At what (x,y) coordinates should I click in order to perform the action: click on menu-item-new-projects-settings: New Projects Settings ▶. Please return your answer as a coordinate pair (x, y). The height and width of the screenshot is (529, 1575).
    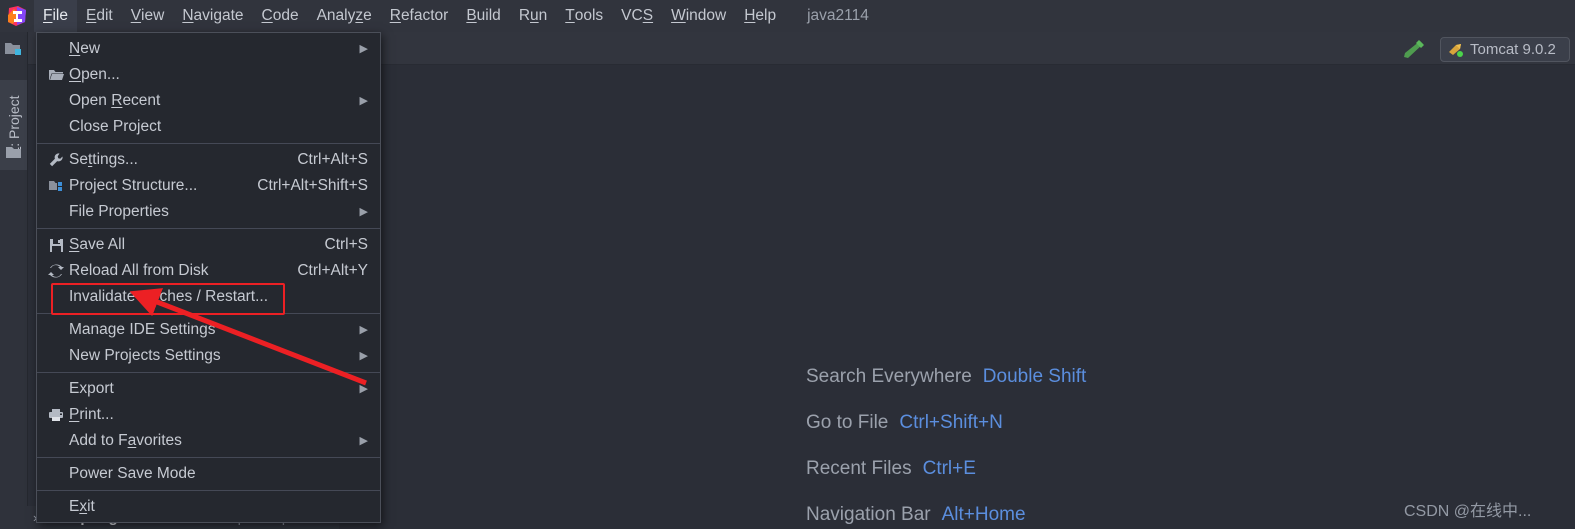
    Looking at the image, I should click on (208, 356).